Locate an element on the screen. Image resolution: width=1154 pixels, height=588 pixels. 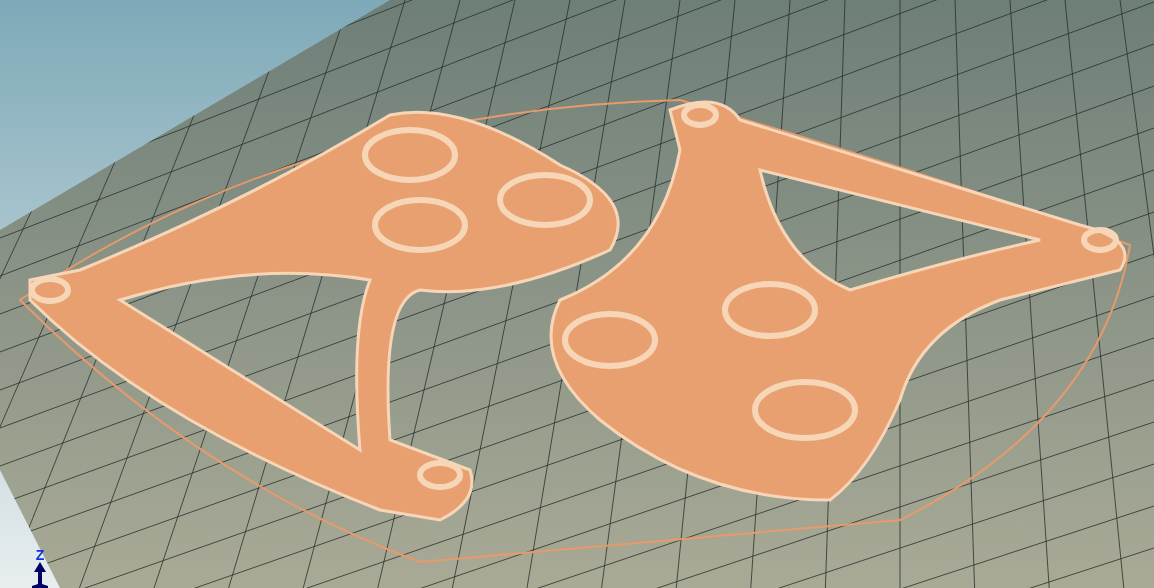
axis-label: Z is located at coordinates (40, 555).